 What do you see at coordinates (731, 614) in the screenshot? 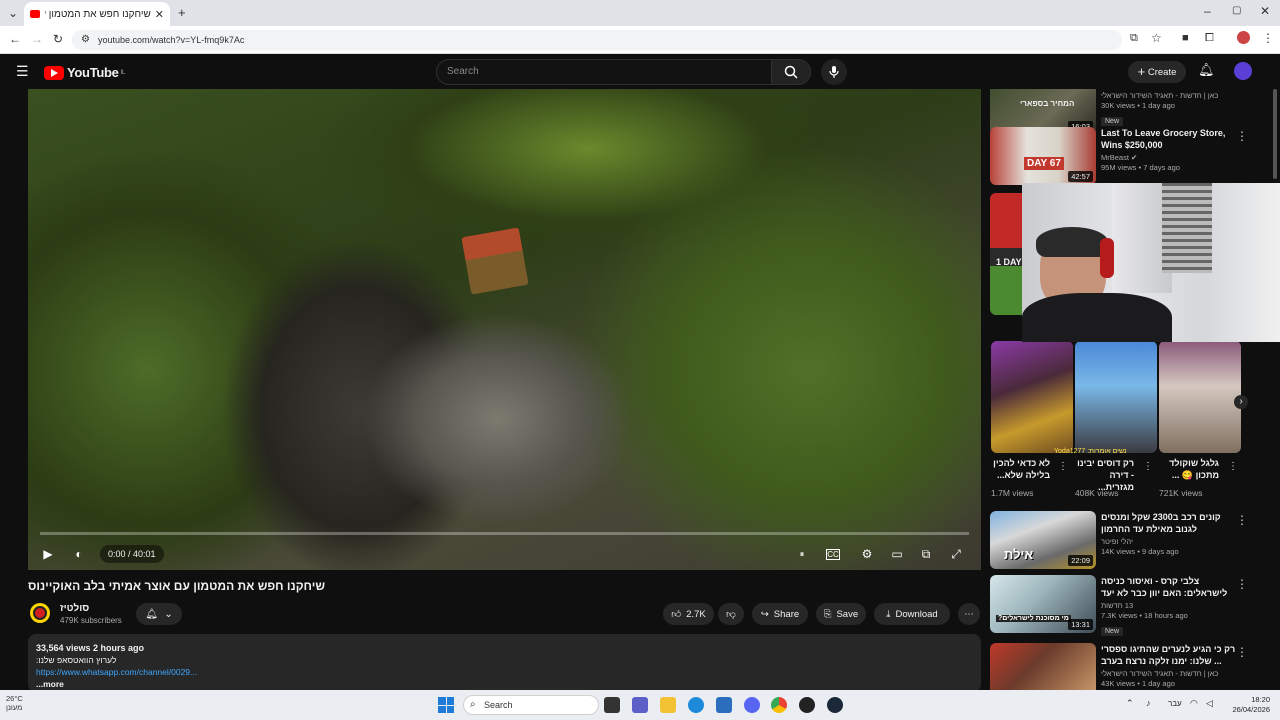
I see `dislike-button: 👎︎` at bounding box center [731, 614].